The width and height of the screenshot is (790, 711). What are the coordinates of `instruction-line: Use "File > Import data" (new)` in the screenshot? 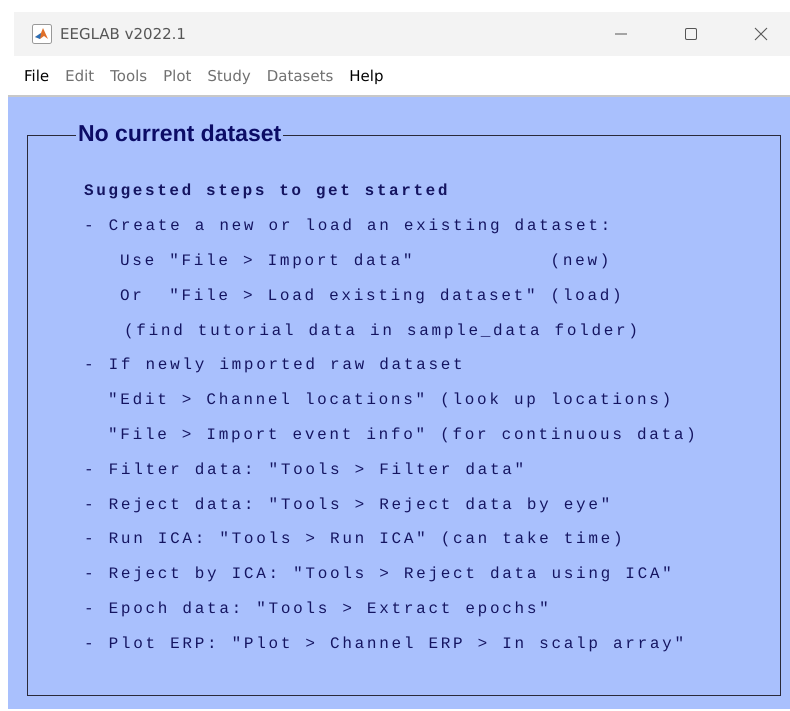 It's located at (366, 261).